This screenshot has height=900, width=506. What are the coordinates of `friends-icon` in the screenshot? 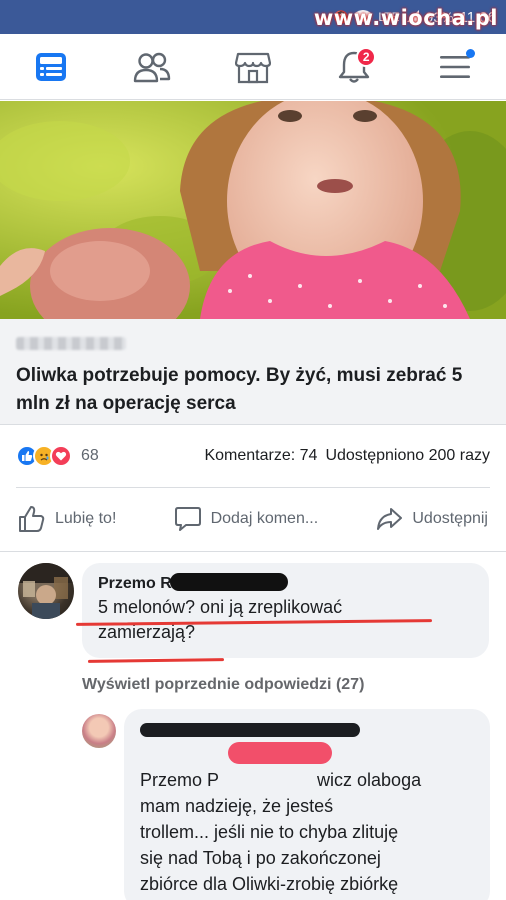 It's located at (151, 67).